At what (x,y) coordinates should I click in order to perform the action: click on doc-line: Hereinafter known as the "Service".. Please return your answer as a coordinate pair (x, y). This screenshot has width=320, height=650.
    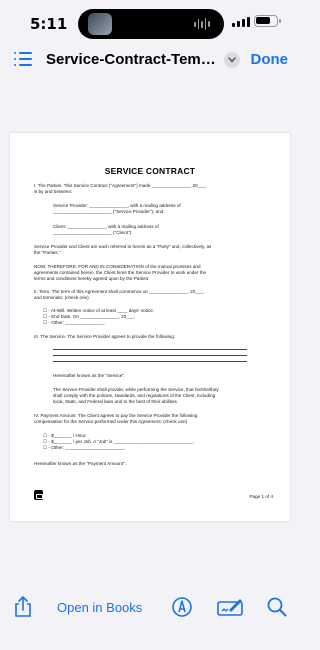
    Looking at the image, I should click on (89, 375).